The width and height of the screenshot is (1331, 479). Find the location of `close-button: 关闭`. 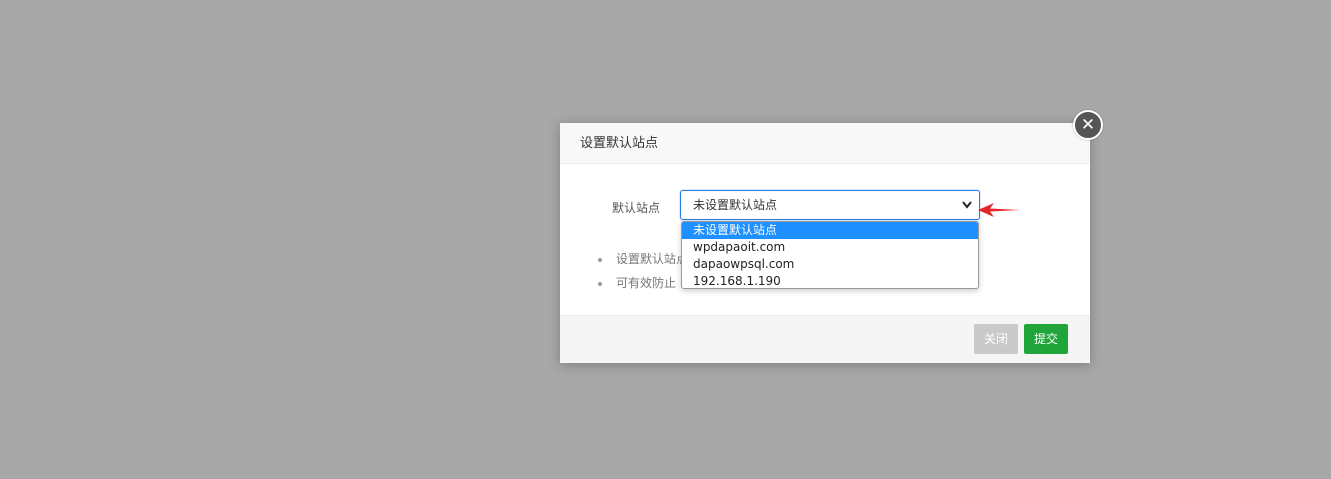

close-button: 关闭 is located at coordinates (996, 339).